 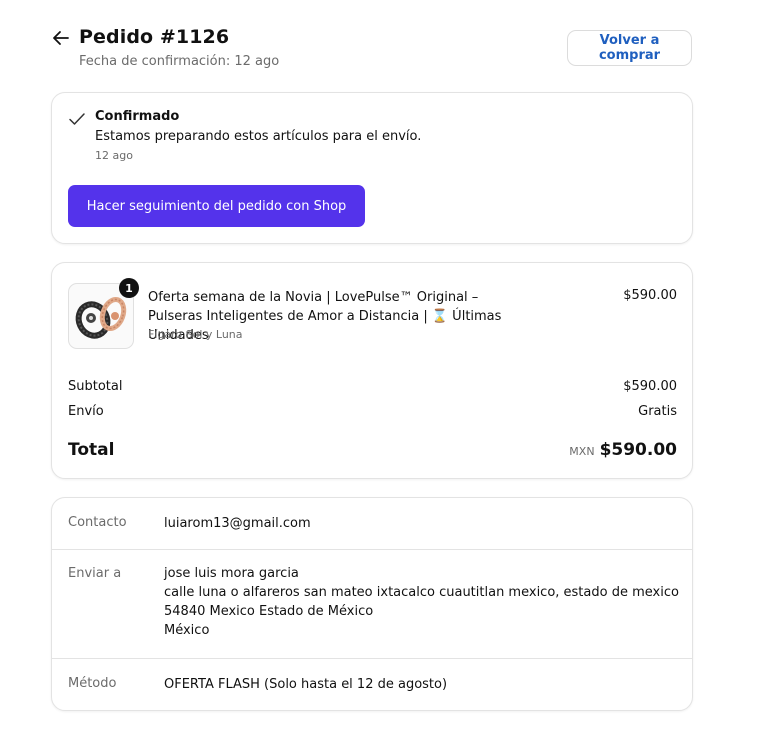 I want to click on method-label: Método, so click(x=92, y=683).